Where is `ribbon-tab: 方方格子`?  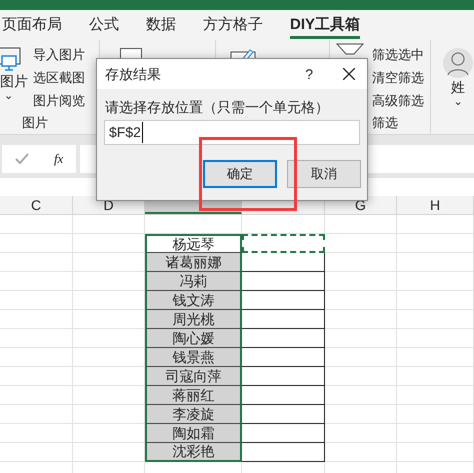 ribbon-tab: 方方格子 is located at coordinates (233, 25).